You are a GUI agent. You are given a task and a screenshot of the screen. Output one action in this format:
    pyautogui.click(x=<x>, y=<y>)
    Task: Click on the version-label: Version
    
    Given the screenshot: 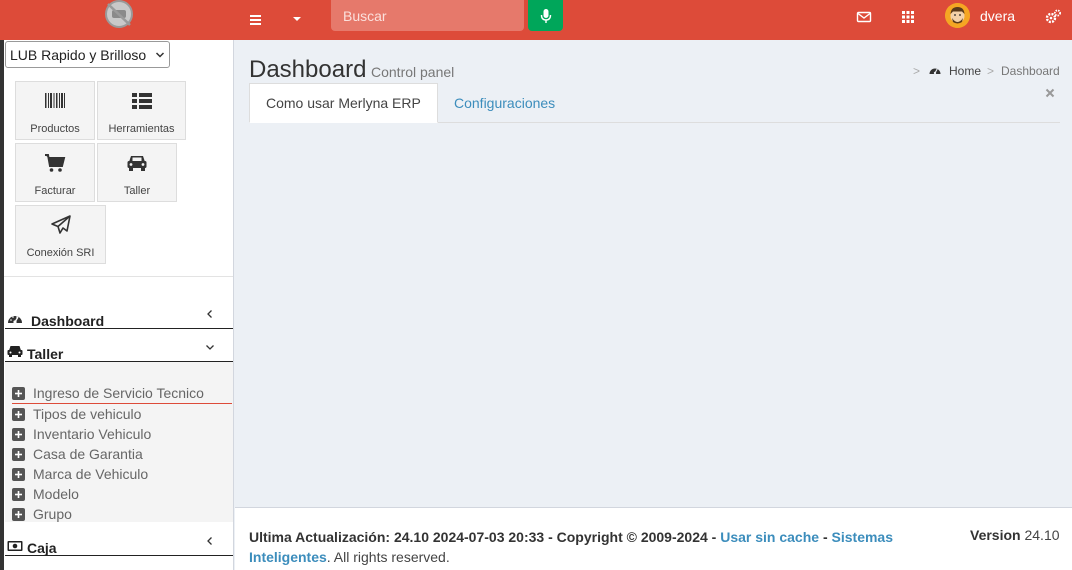 What is the action you would take?
    pyautogui.click(x=995, y=535)
    